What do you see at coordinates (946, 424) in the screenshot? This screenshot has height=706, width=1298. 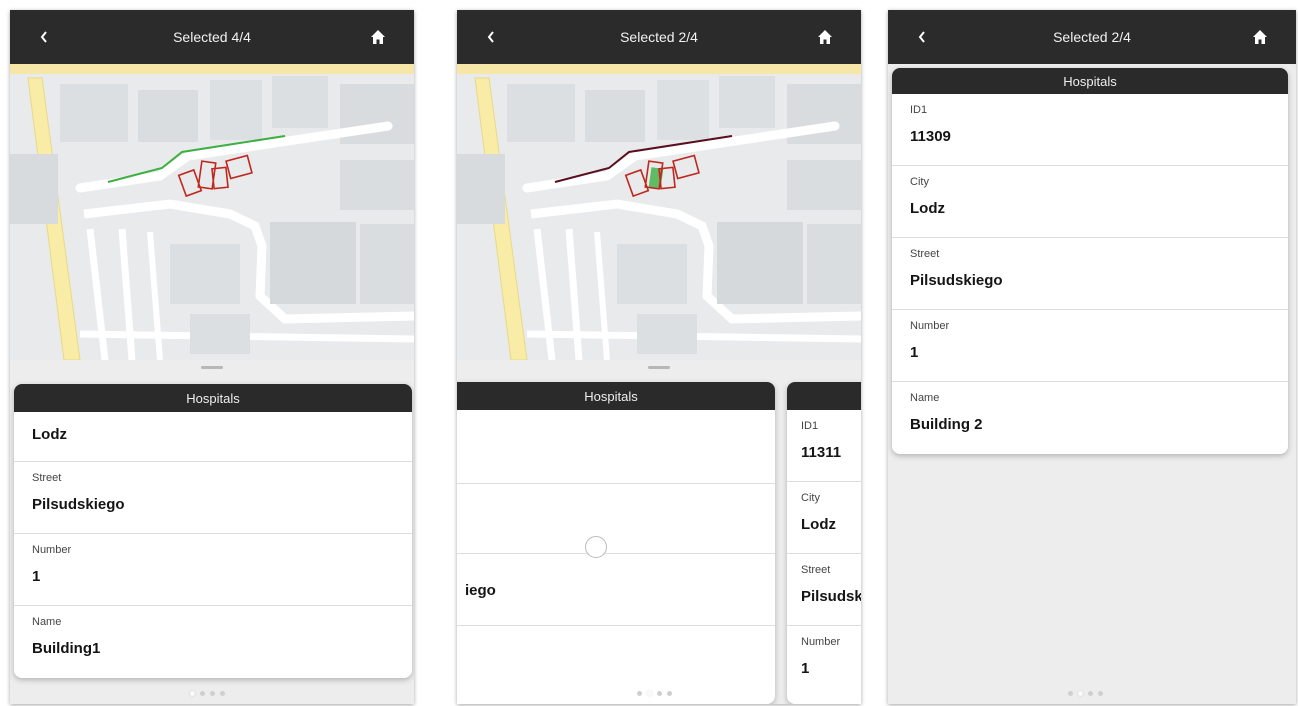 I see `field-value: Building 2` at bounding box center [946, 424].